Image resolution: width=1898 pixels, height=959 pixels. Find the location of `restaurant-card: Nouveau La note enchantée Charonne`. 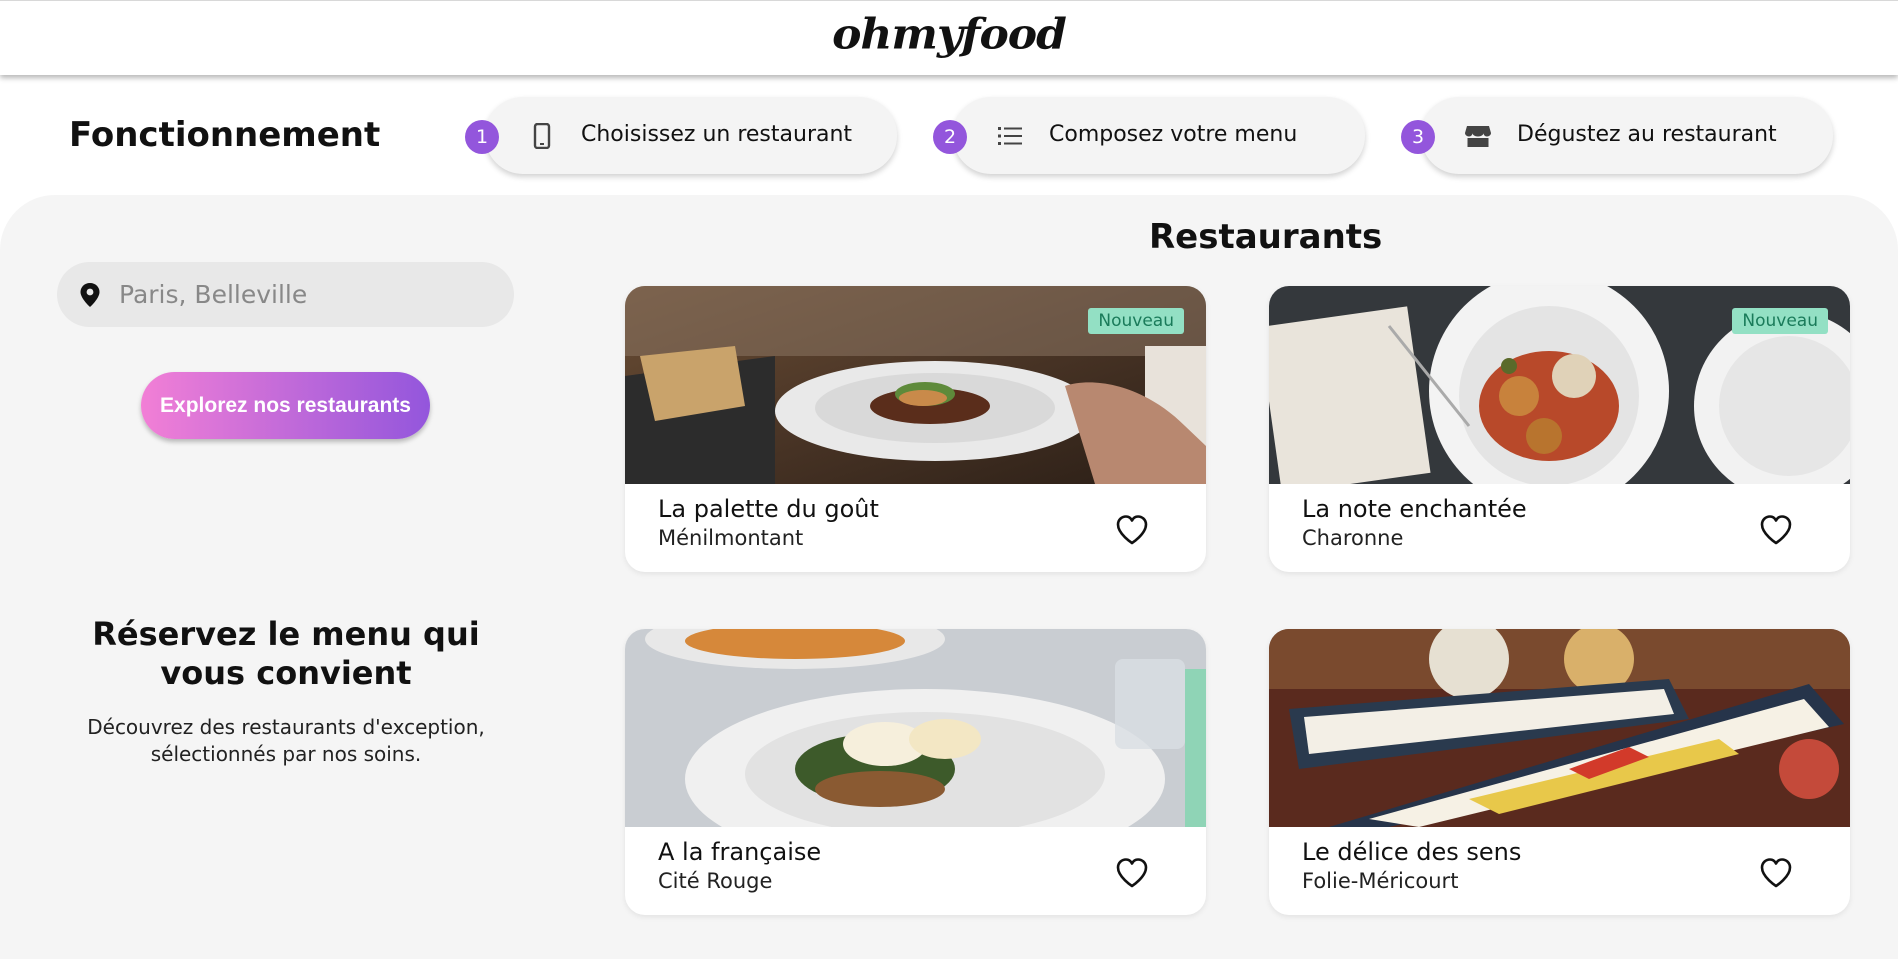

restaurant-card: Nouveau La note enchantée Charonne is located at coordinates (1559, 429).